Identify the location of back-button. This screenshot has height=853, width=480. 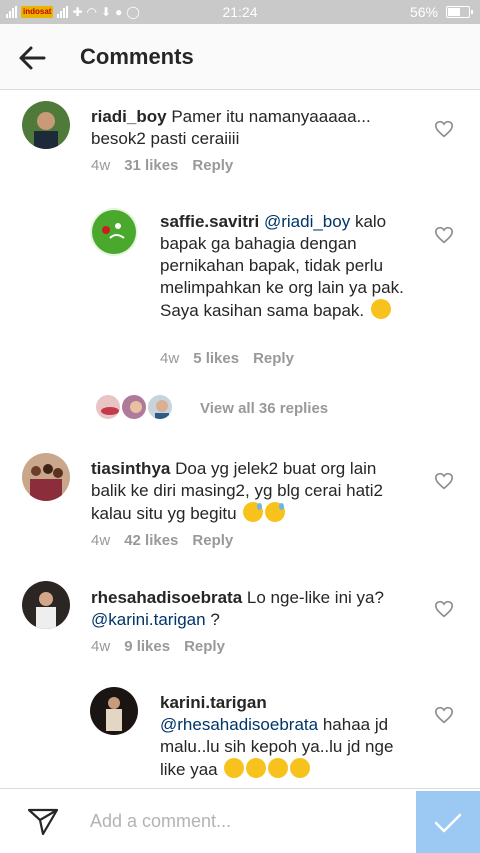
(32, 58).